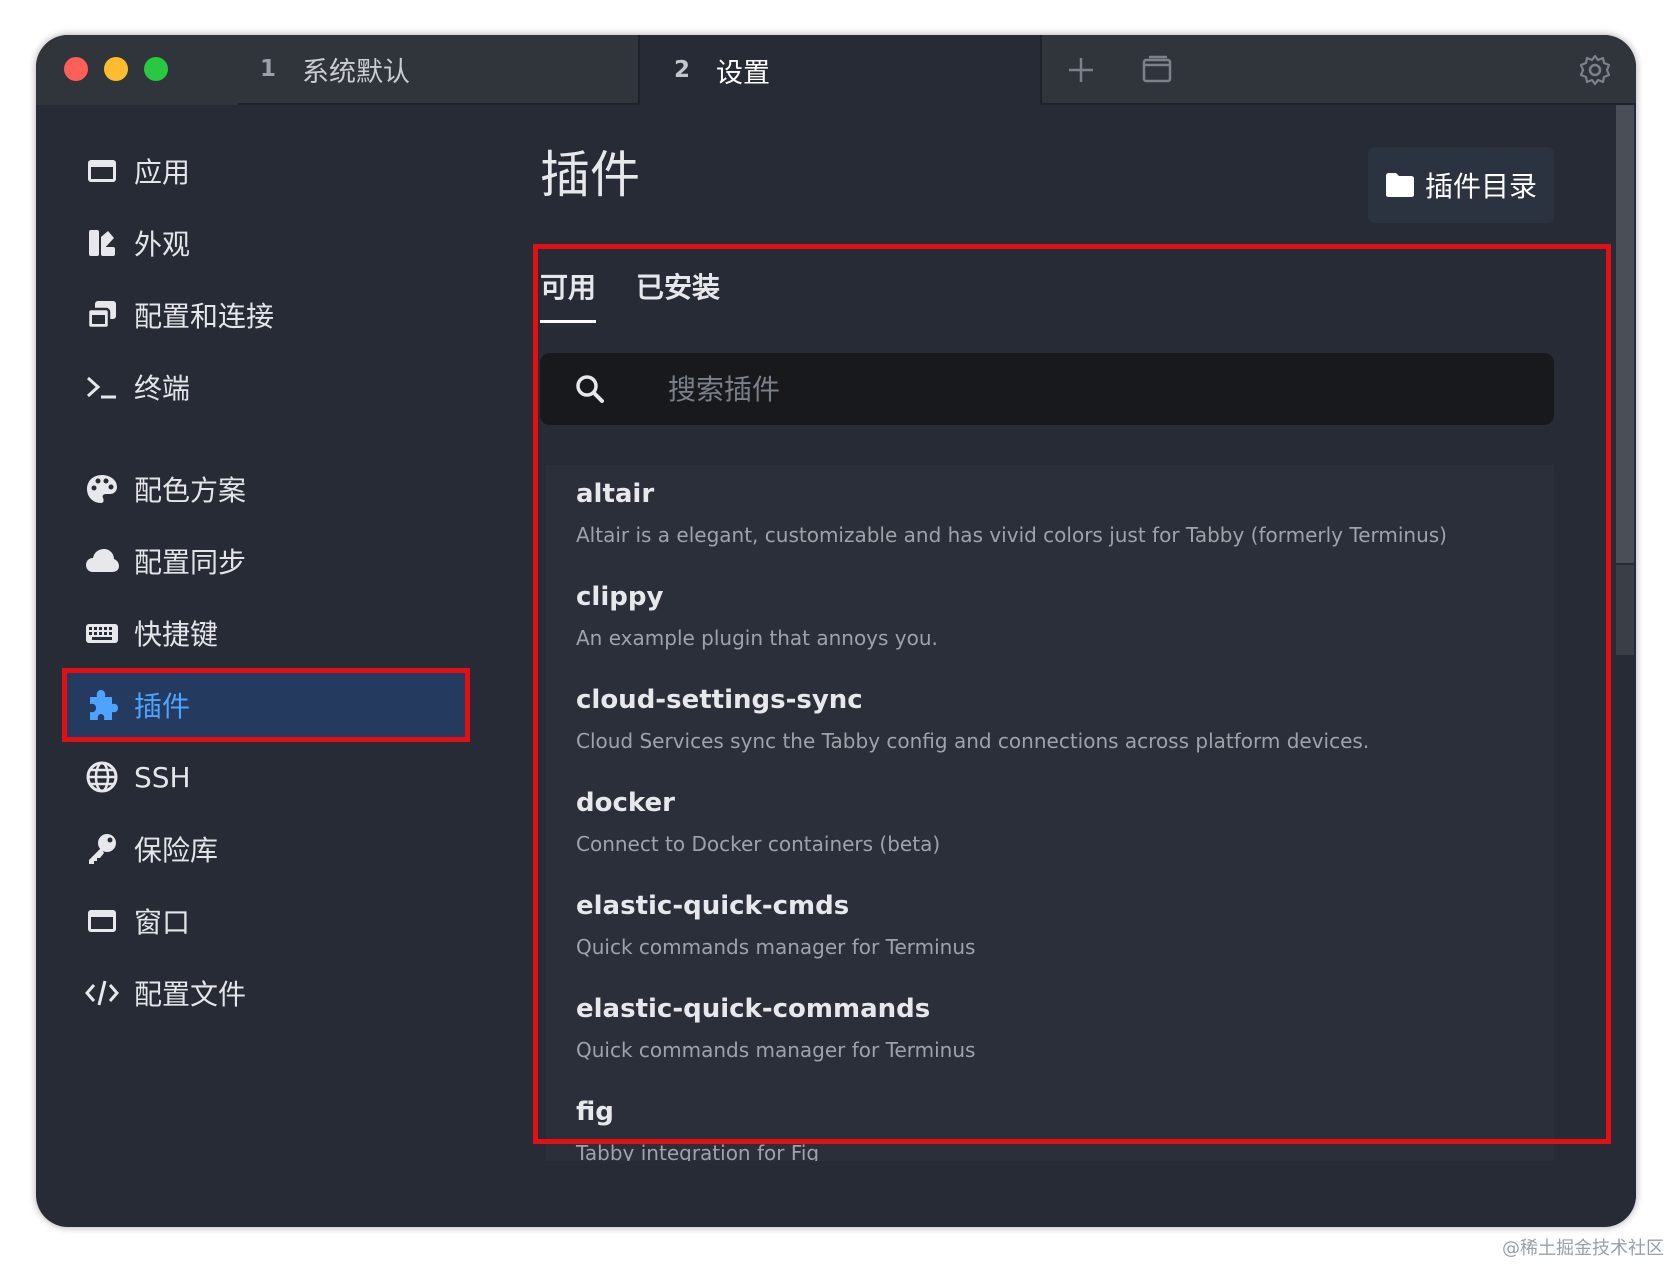  What do you see at coordinates (176, 850) in the screenshot?
I see `sidebar-item-label: 保险库` at bounding box center [176, 850].